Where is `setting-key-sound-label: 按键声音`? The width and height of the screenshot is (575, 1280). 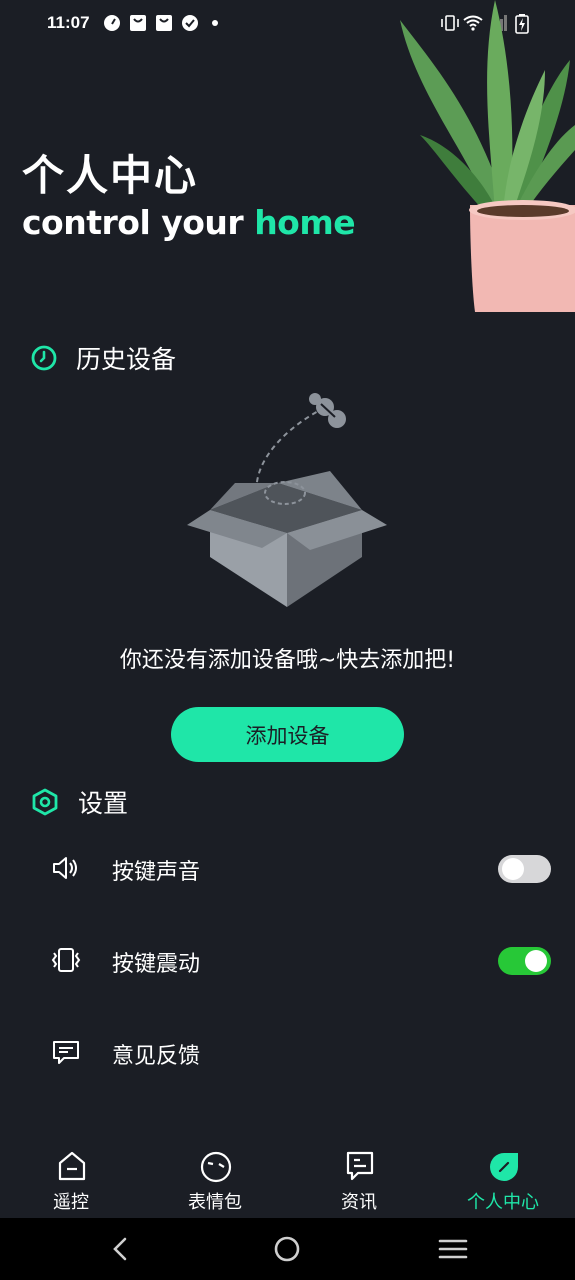
setting-key-sound-label: 按键声音 is located at coordinates (156, 872).